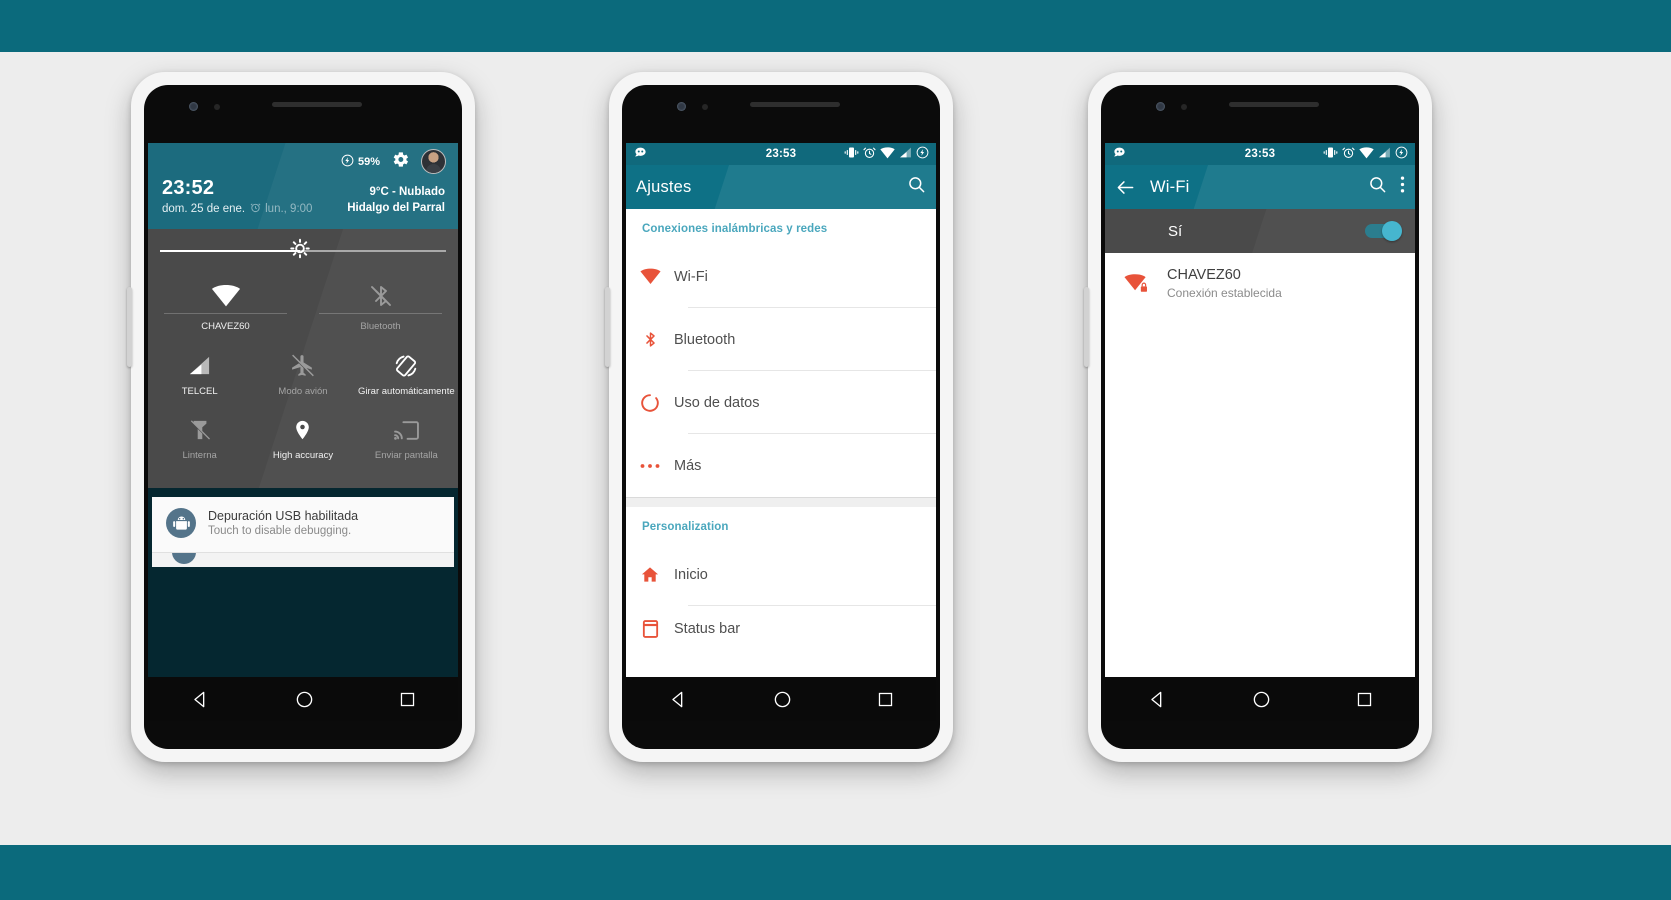  Describe the element at coordinates (691, 276) in the screenshot. I see `settings-row-wifi-label: Wi-Fi` at that location.